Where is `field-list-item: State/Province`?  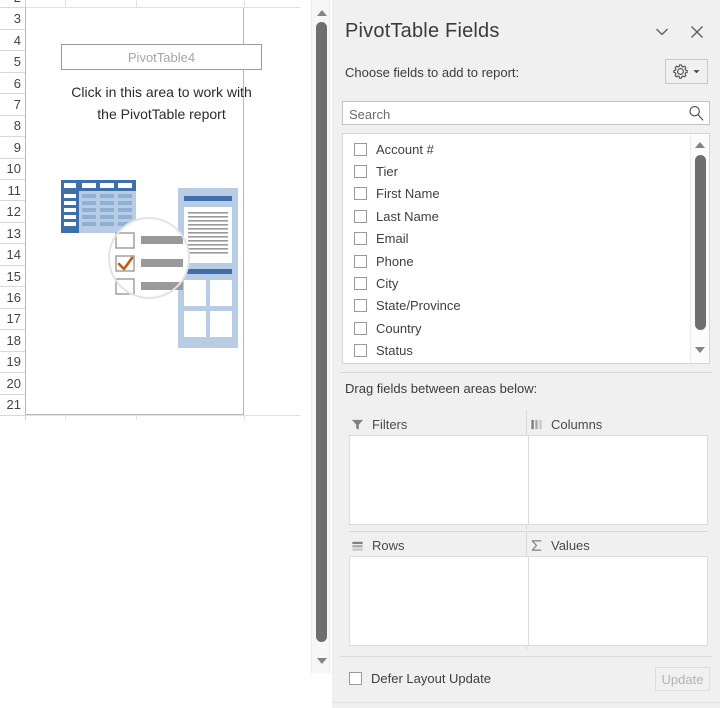
field-list-item: State/Province is located at coordinates (517, 306).